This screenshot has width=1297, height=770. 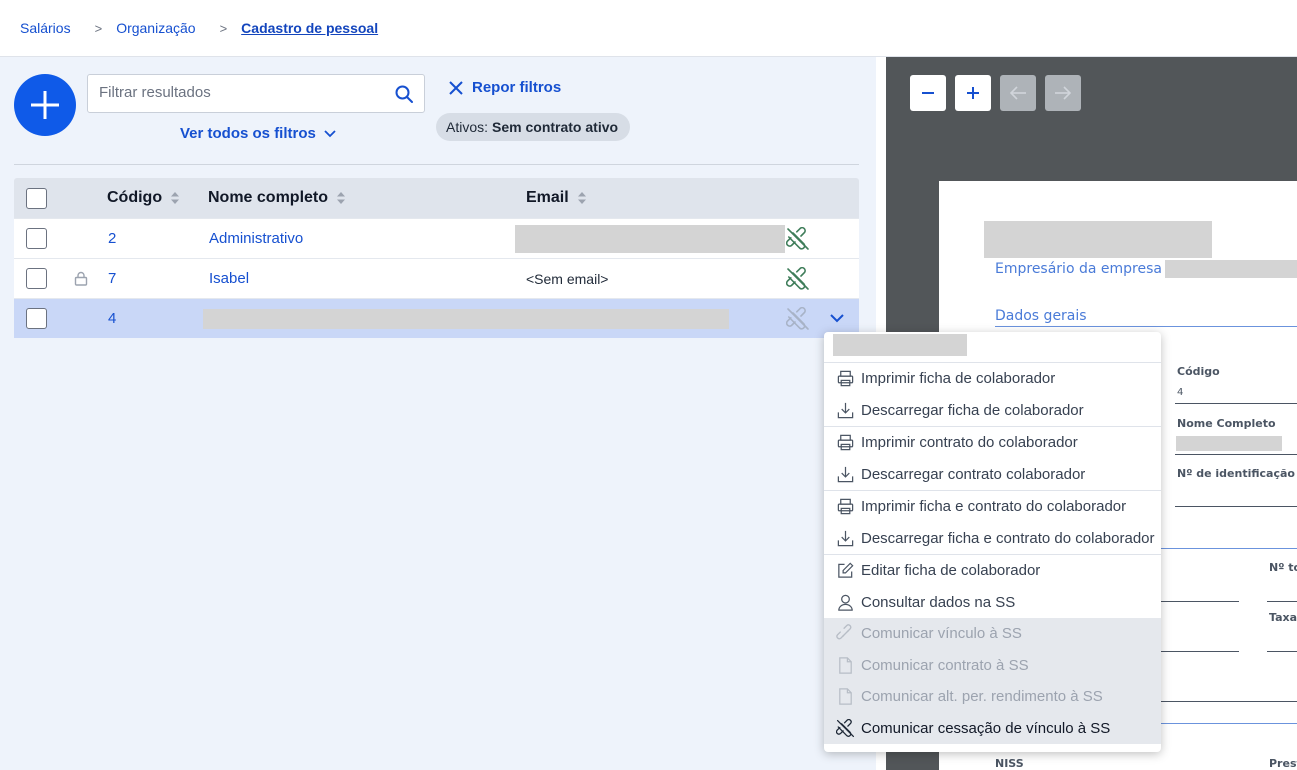 I want to click on reset-filters-button: Repor filtros, so click(x=505, y=87).